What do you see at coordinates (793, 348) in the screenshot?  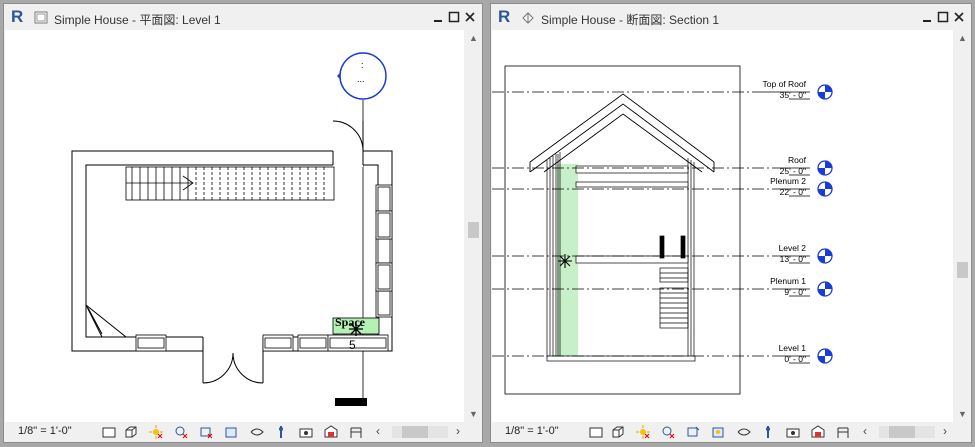 I see `level-name: Level 1` at bounding box center [793, 348].